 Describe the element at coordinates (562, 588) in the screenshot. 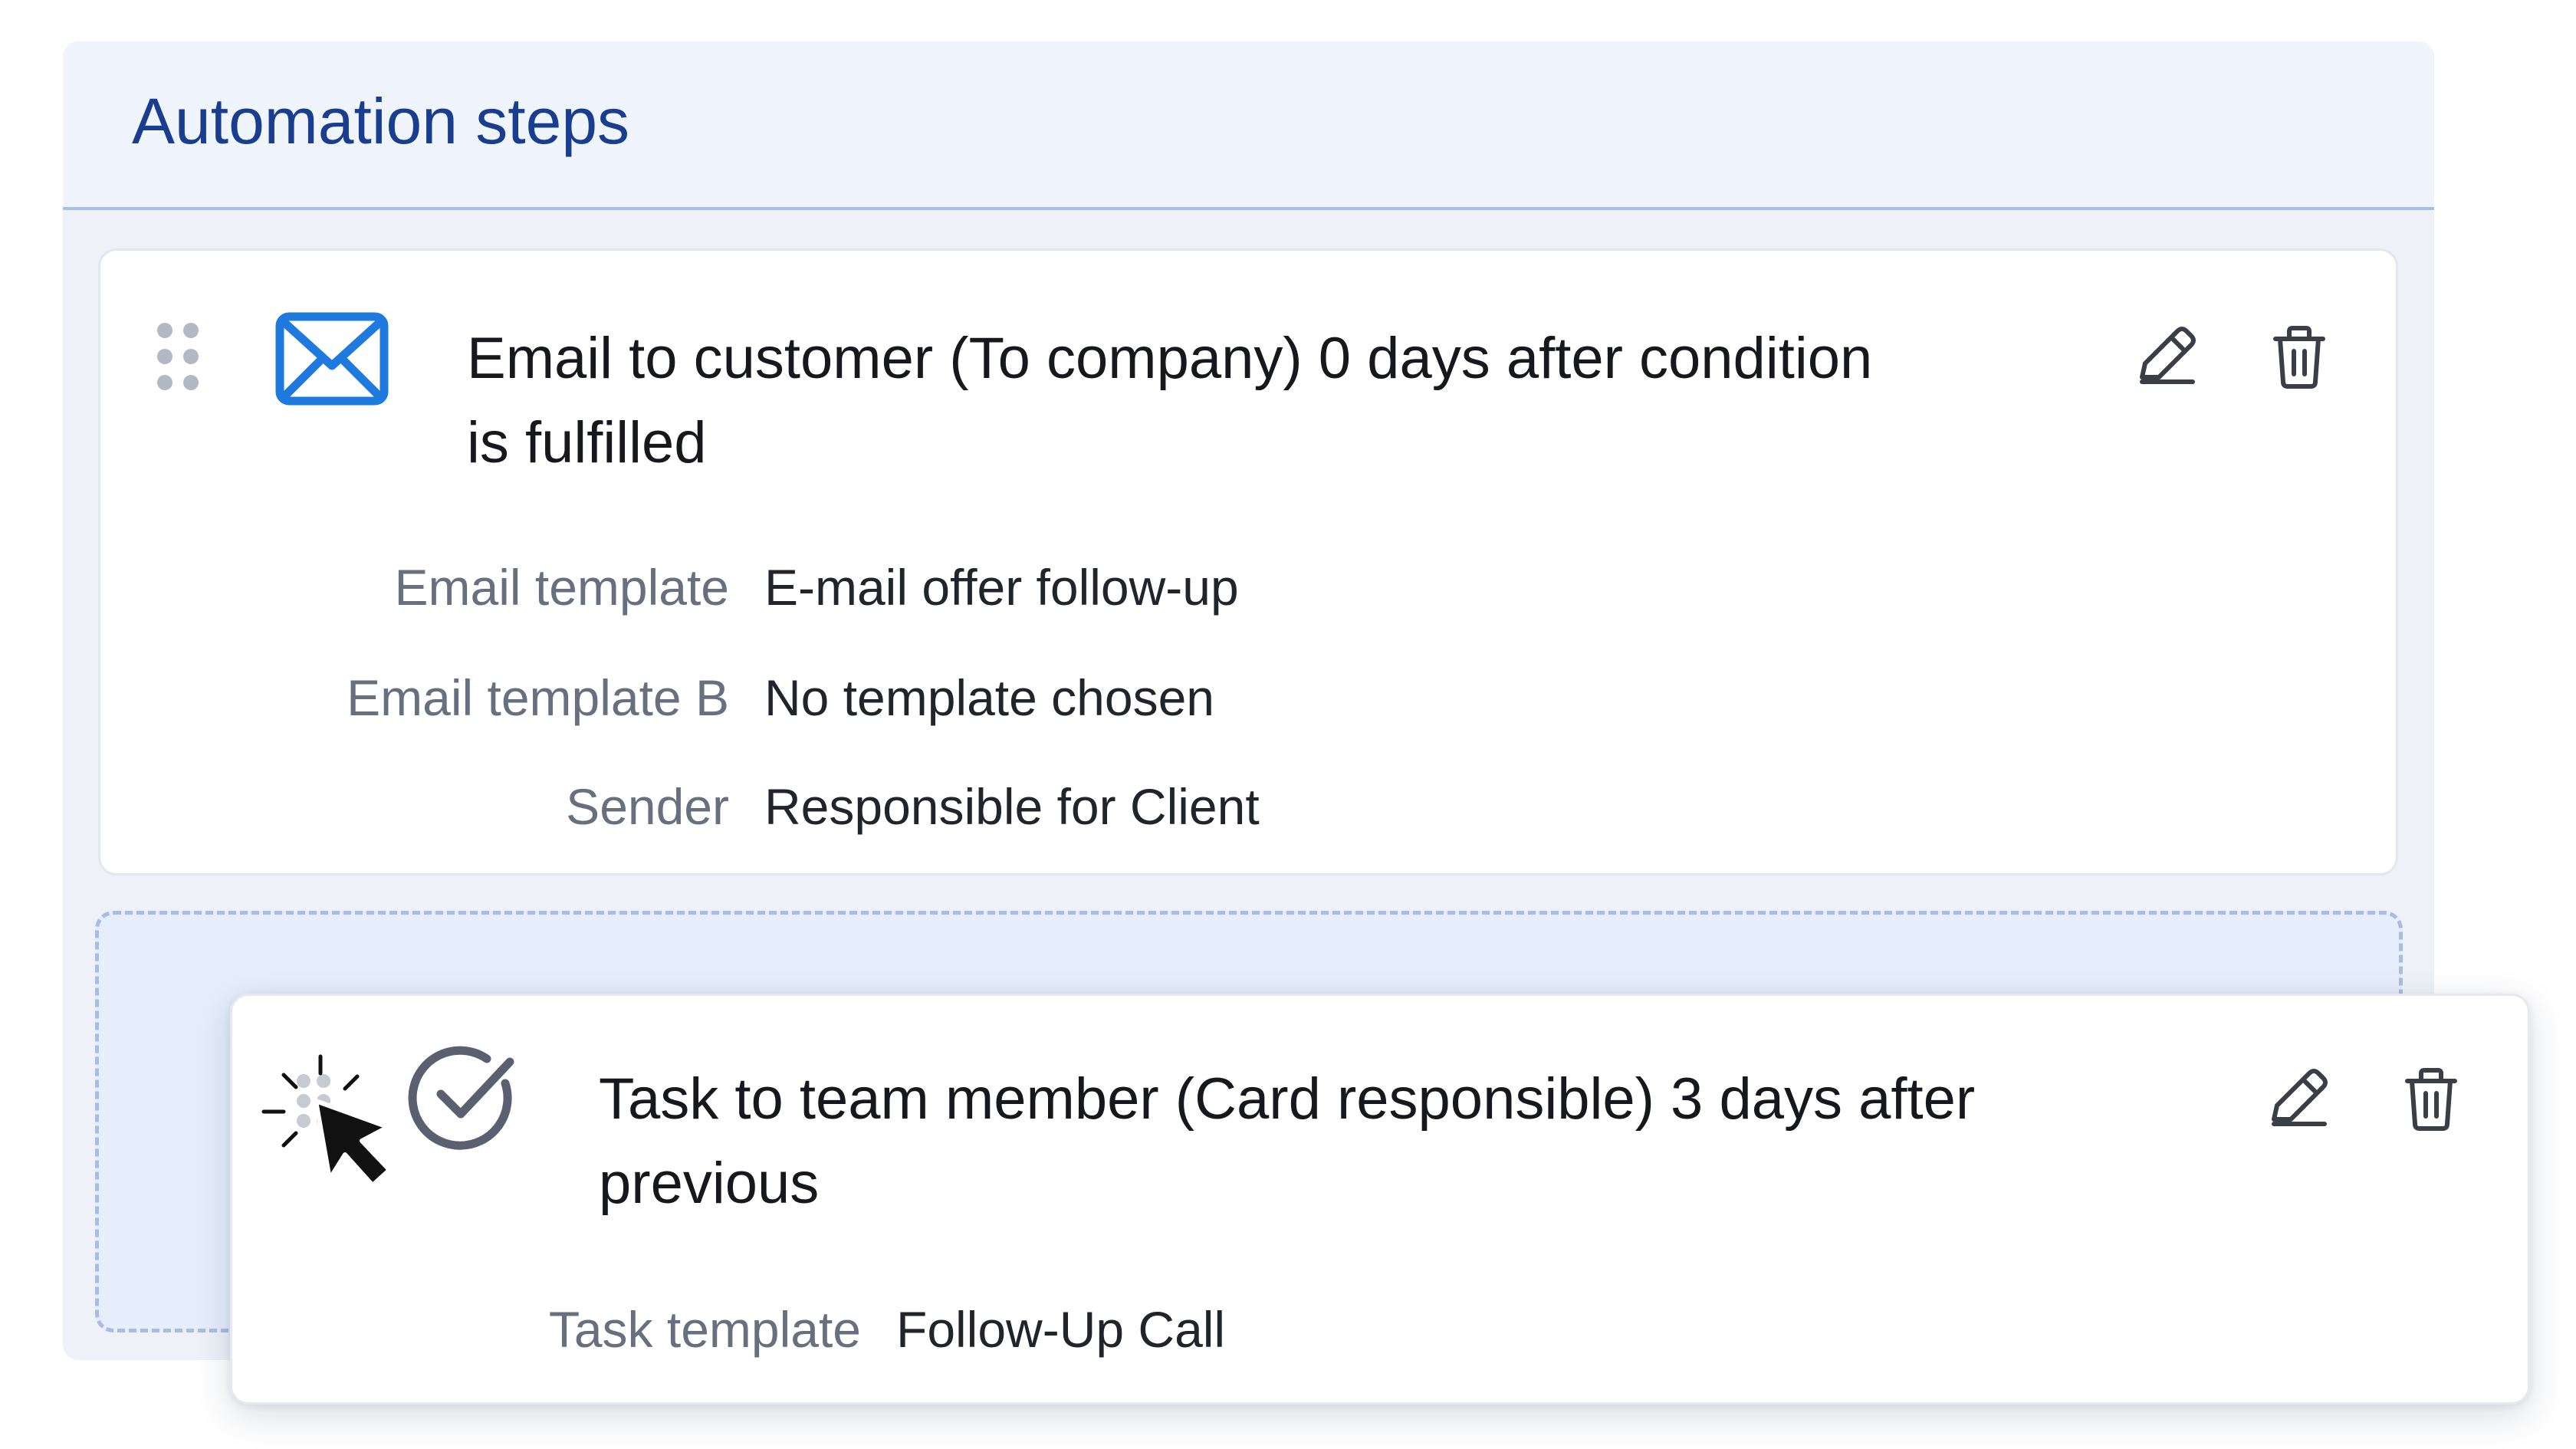

I see `field-label: Email template` at that location.